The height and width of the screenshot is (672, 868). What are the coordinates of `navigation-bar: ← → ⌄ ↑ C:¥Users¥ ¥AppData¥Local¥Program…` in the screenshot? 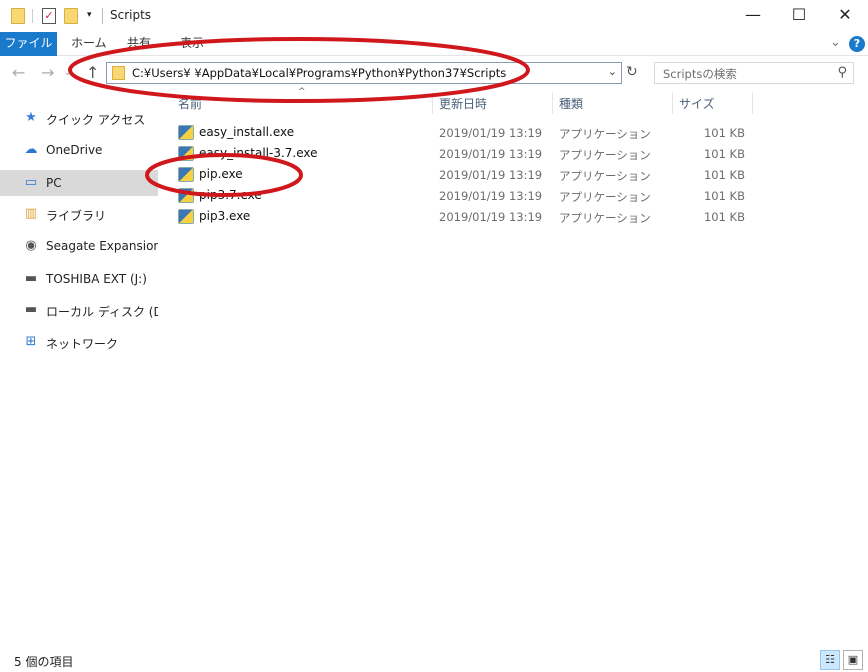 It's located at (434, 73).